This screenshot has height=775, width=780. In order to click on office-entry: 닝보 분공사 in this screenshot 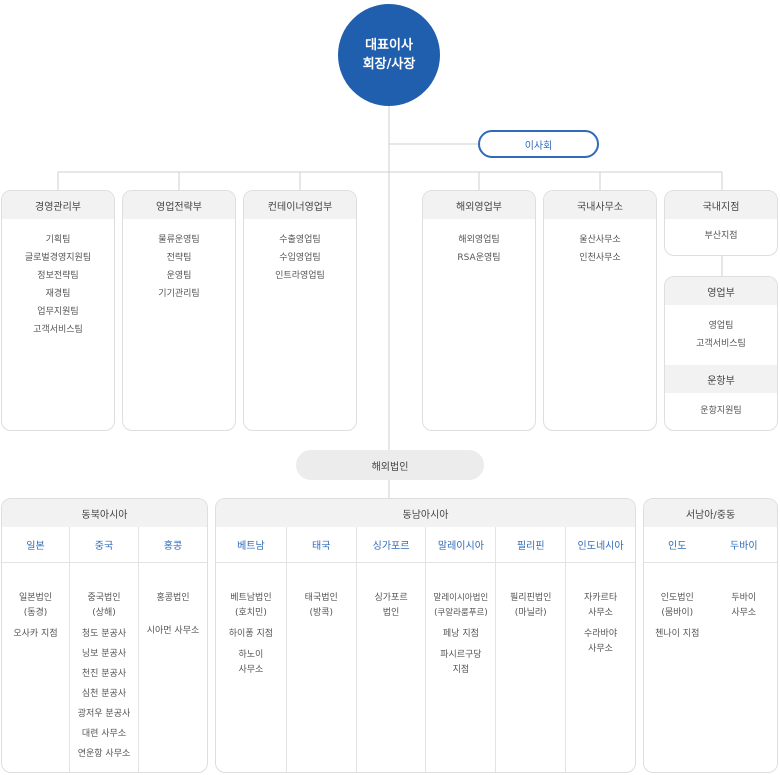, I will do `click(104, 654)`.